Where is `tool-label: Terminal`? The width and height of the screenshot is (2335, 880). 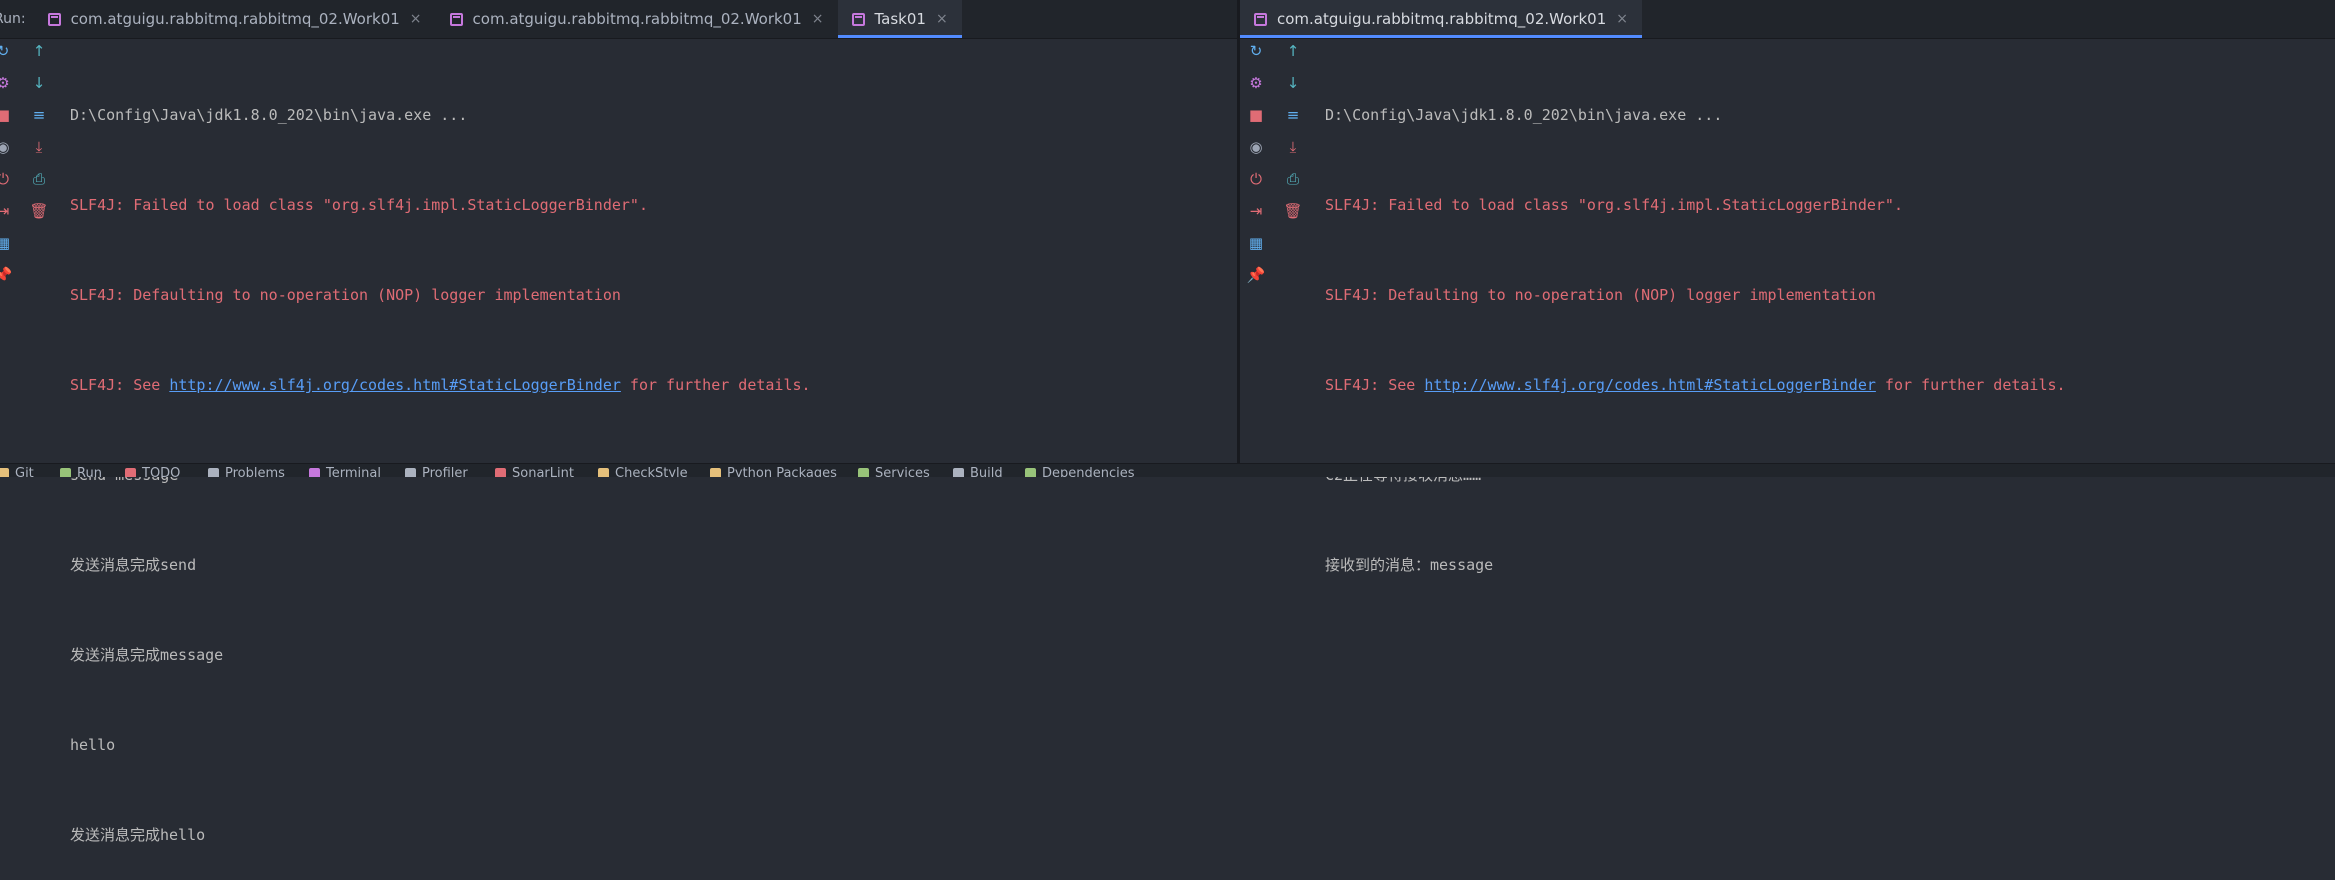
tool-label: Terminal is located at coordinates (353, 471).